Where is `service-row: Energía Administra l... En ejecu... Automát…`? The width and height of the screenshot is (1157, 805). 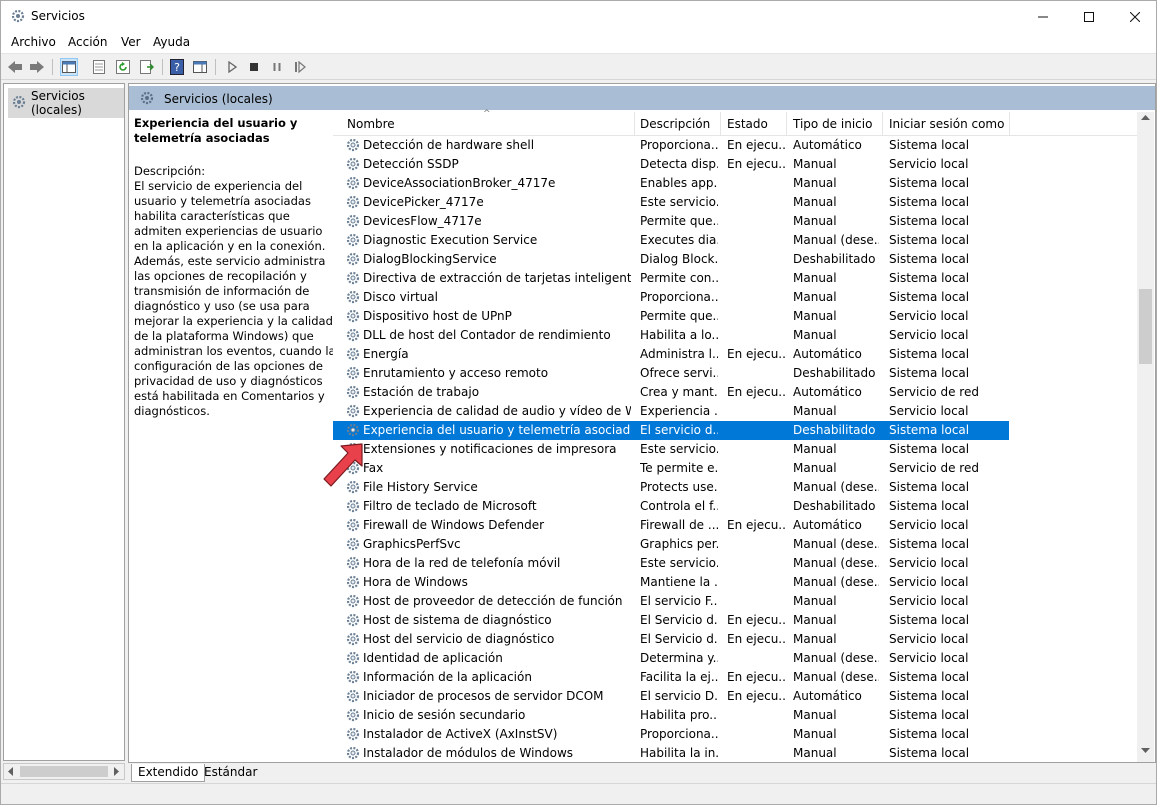 service-row: Energía Administra l... En ejecu... Automát… is located at coordinates (671, 354).